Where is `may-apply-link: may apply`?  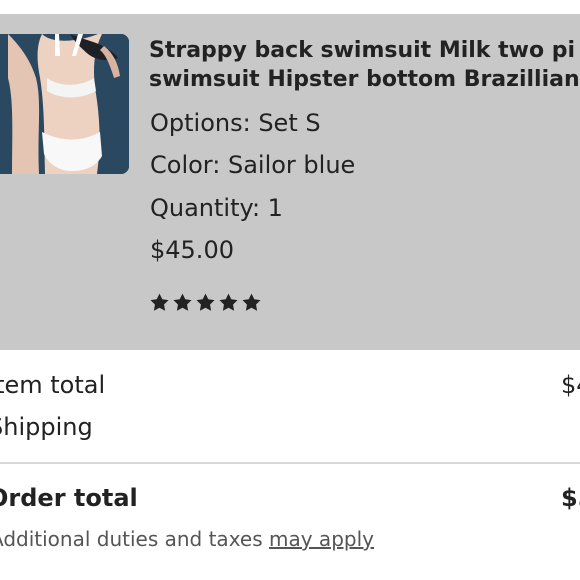 may-apply-link: may apply is located at coordinates (321, 539).